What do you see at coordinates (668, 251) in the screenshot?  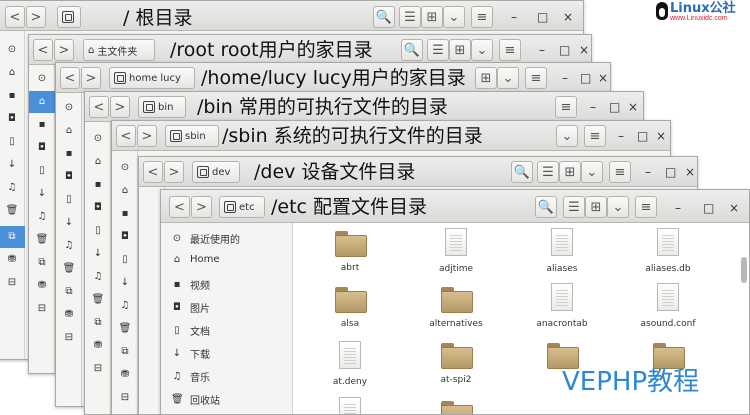 I see `file-item: aliases.db` at bounding box center [668, 251].